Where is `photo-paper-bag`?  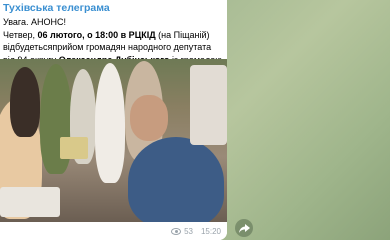
photo-paper-bag is located at coordinates (74, 148).